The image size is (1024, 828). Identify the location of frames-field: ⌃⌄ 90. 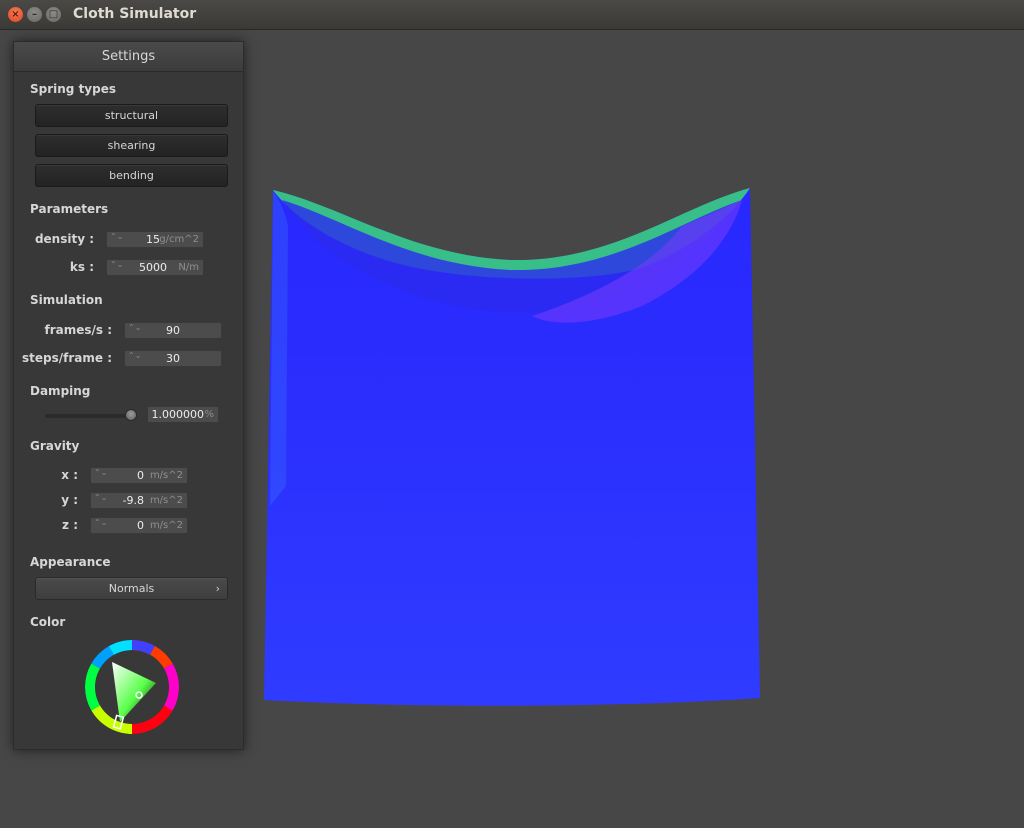
(173, 330).